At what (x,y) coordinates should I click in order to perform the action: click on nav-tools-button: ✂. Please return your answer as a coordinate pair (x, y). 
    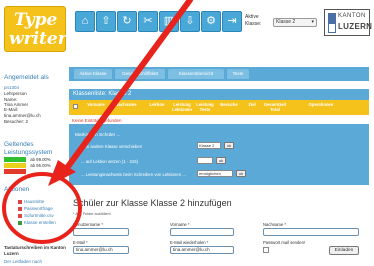
    Looking at the image, I should click on (148, 21).